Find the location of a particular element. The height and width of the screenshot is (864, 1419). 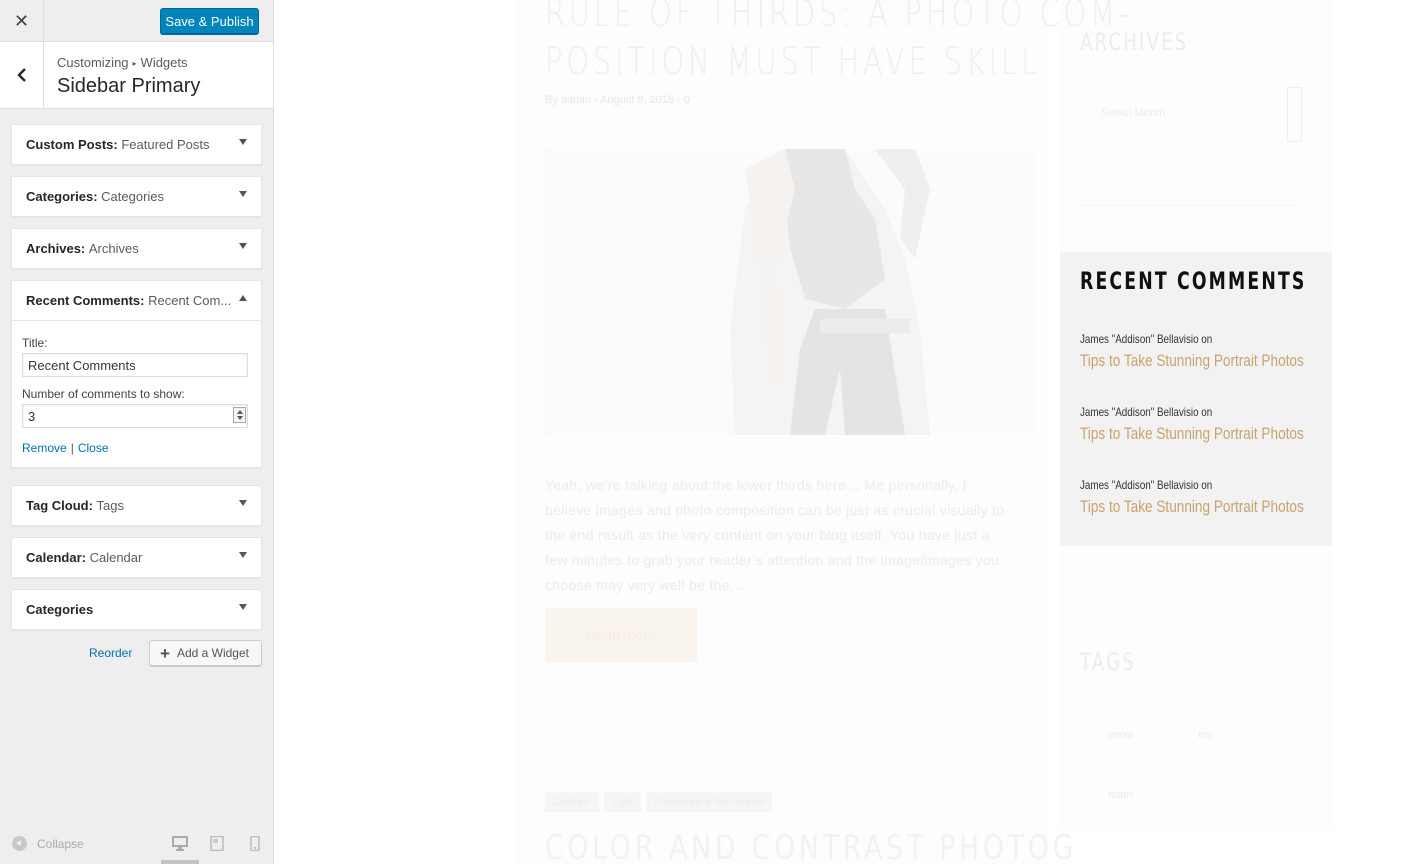

title-label: Title: is located at coordinates (35, 343).